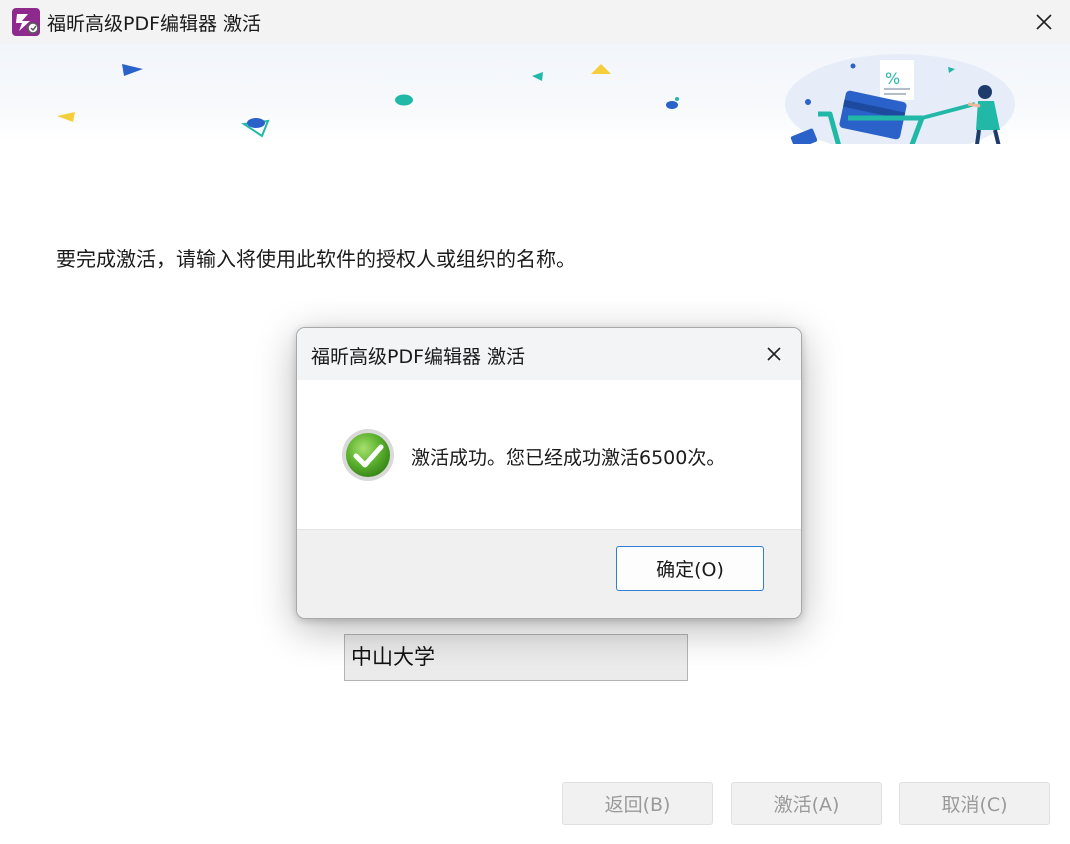 Image resolution: width=1070 pixels, height=844 pixels. What do you see at coordinates (974, 803) in the screenshot?
I see `cancel-button: 取消(C)` at bounding box center [974, 803].